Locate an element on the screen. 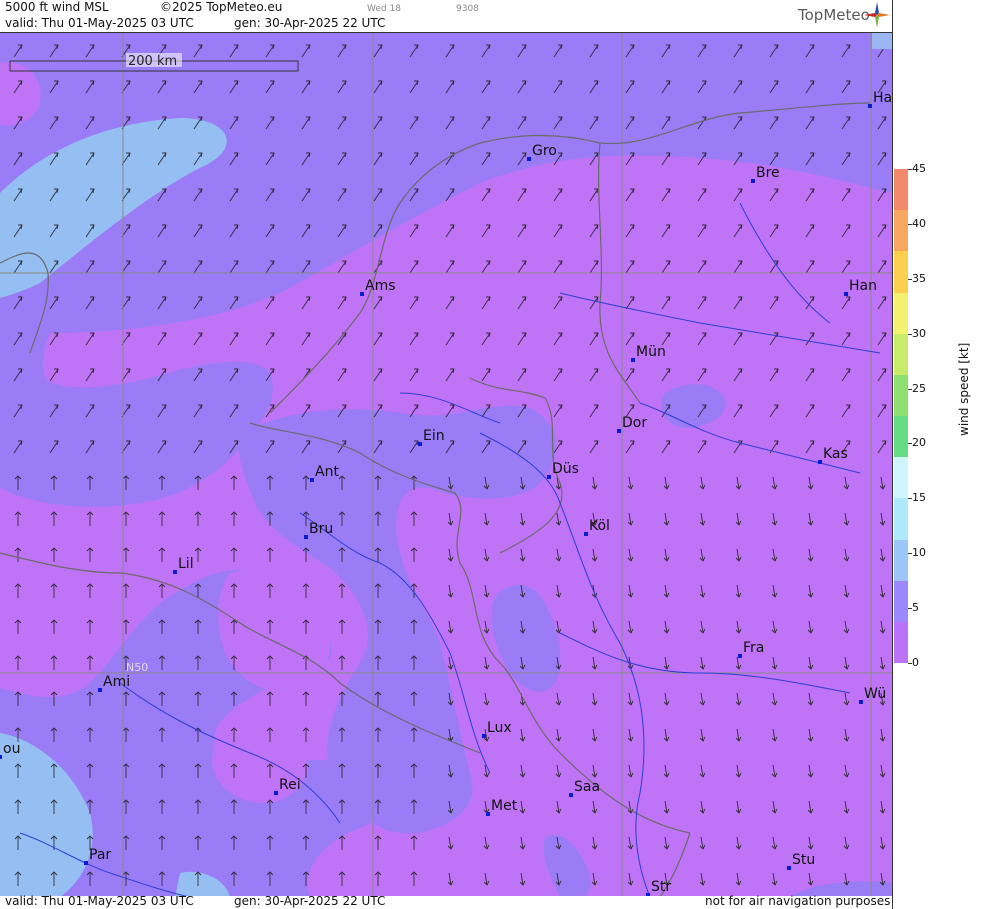  city-label: ou is located at coordinates (11, 749).